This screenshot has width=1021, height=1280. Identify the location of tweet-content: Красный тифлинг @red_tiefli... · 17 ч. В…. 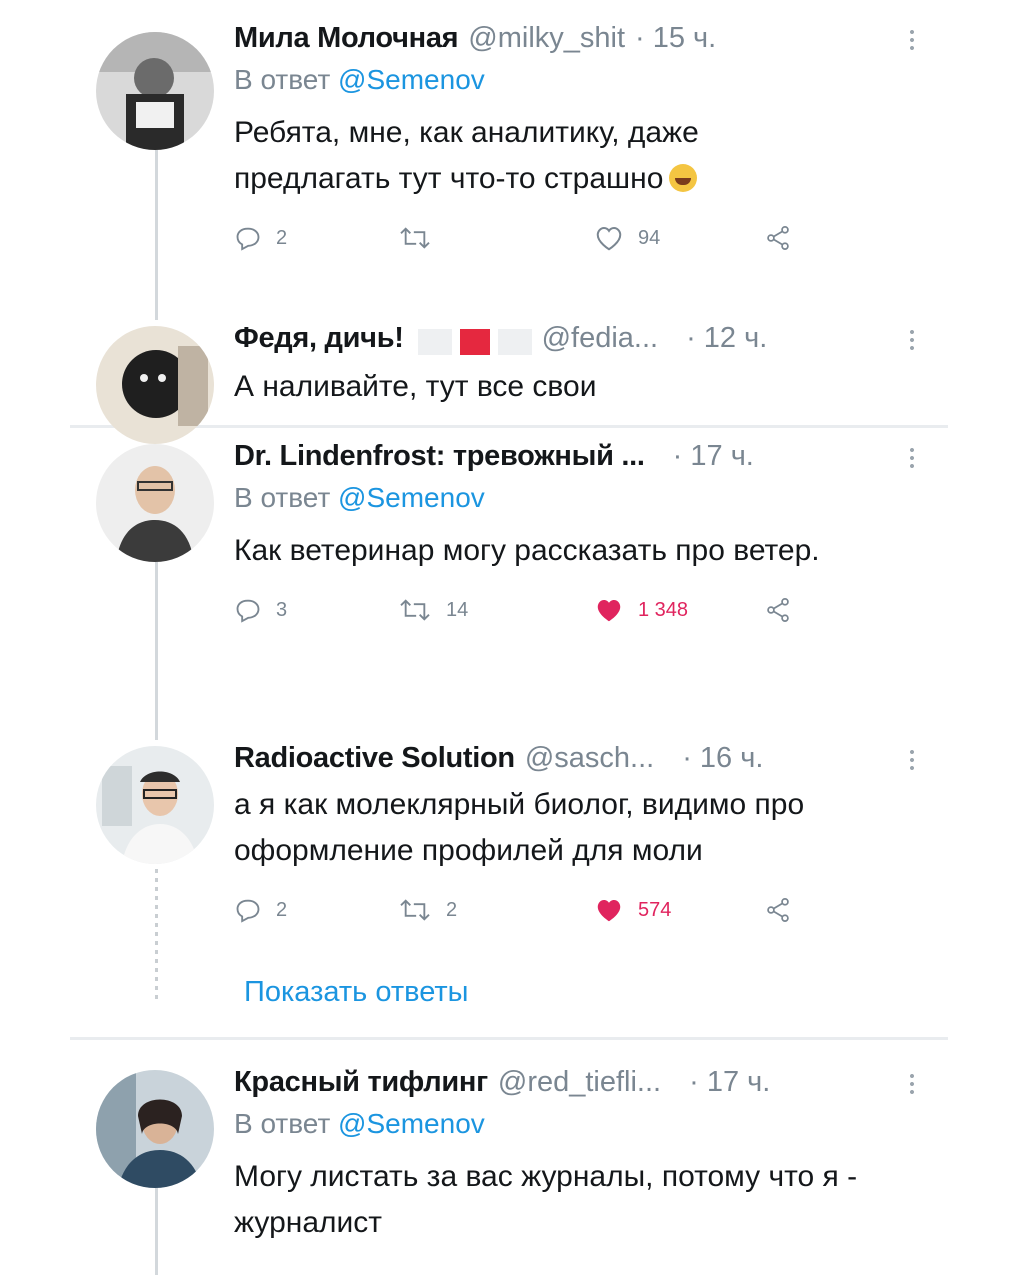
(575, 1156).